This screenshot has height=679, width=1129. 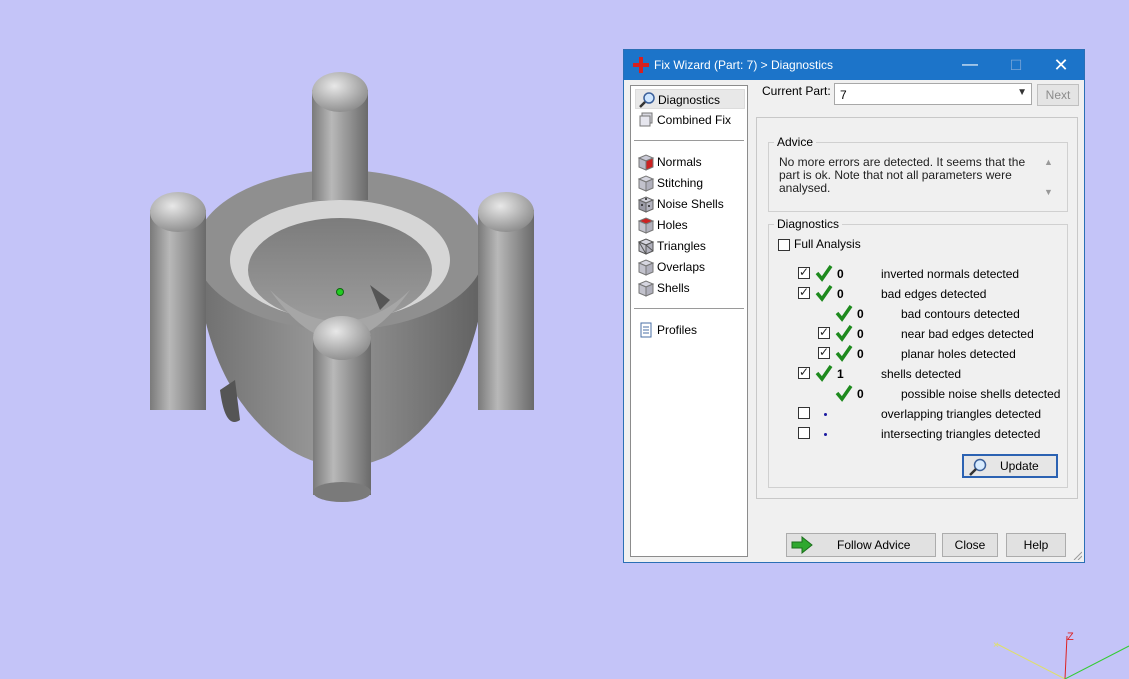 What do you see at coordinates (646, 288) in the screenshot?
I see `shells-icon` at bounding box center [646, 288].